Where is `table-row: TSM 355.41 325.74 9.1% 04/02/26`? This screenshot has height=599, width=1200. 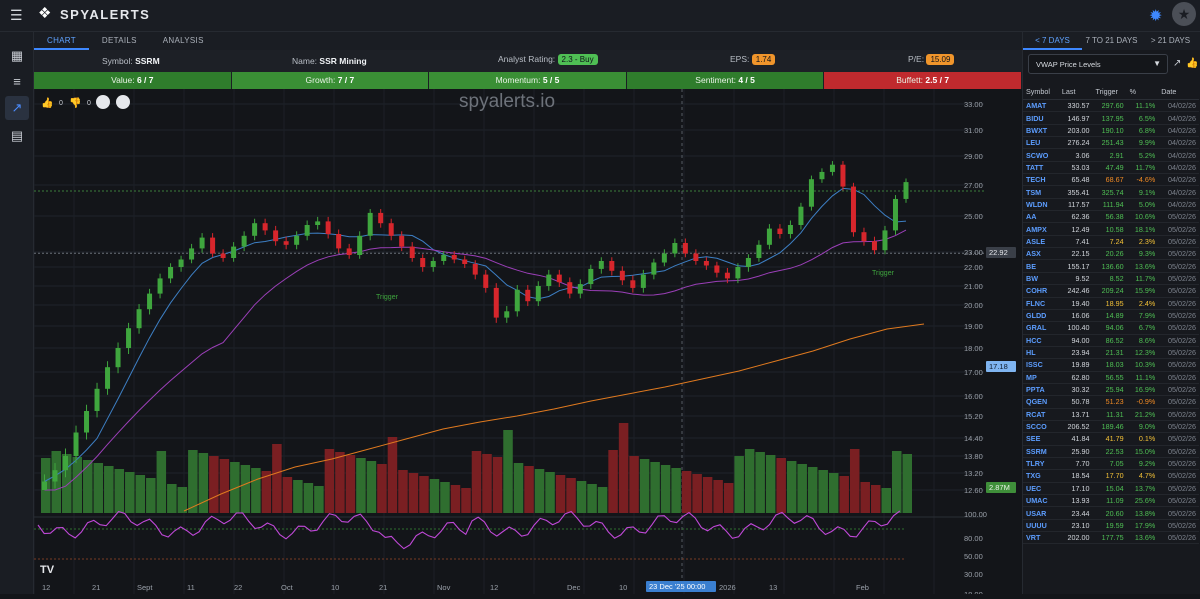 table-row: TSM 355.41 325.74 9.1% 04/02/26 is located at coordinates (1111, 192).